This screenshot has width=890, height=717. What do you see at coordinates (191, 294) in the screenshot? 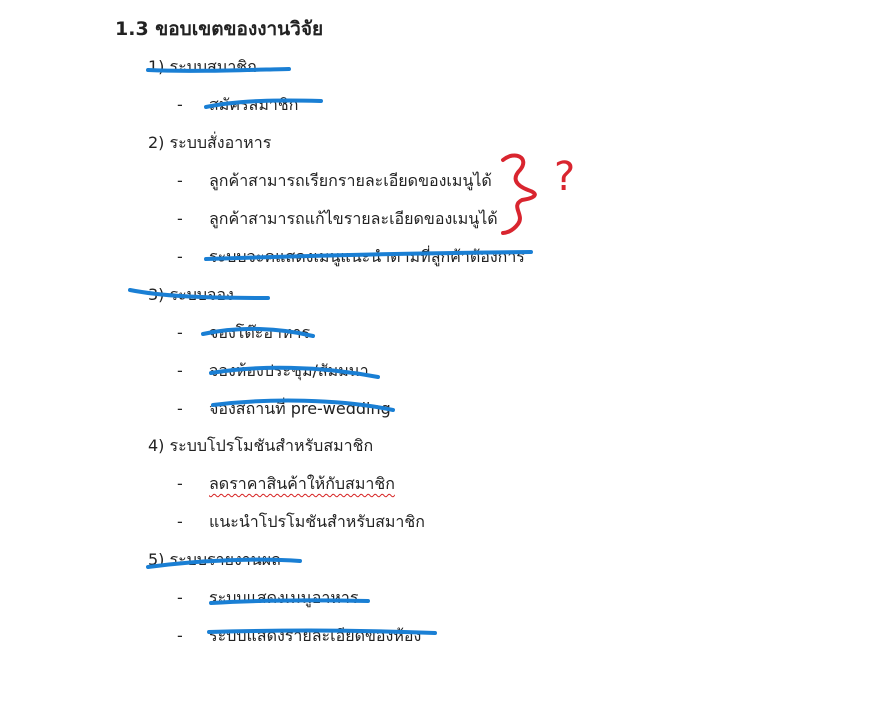
I see `section-3-label: 3) ระบบจอง` at bounding box center [191, 294].